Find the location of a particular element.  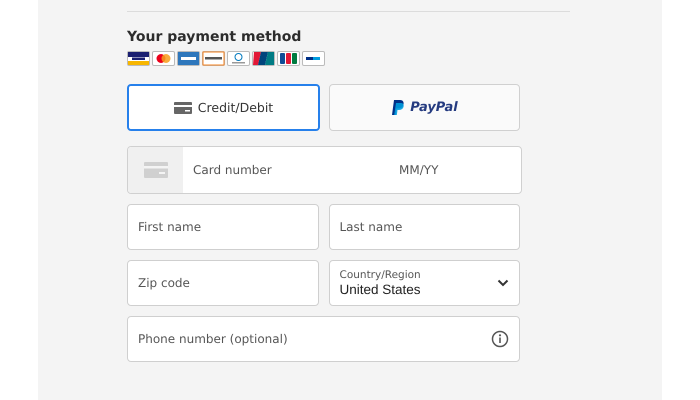

phone-field: Phone number (optional) is located at coordinates (323, 339).